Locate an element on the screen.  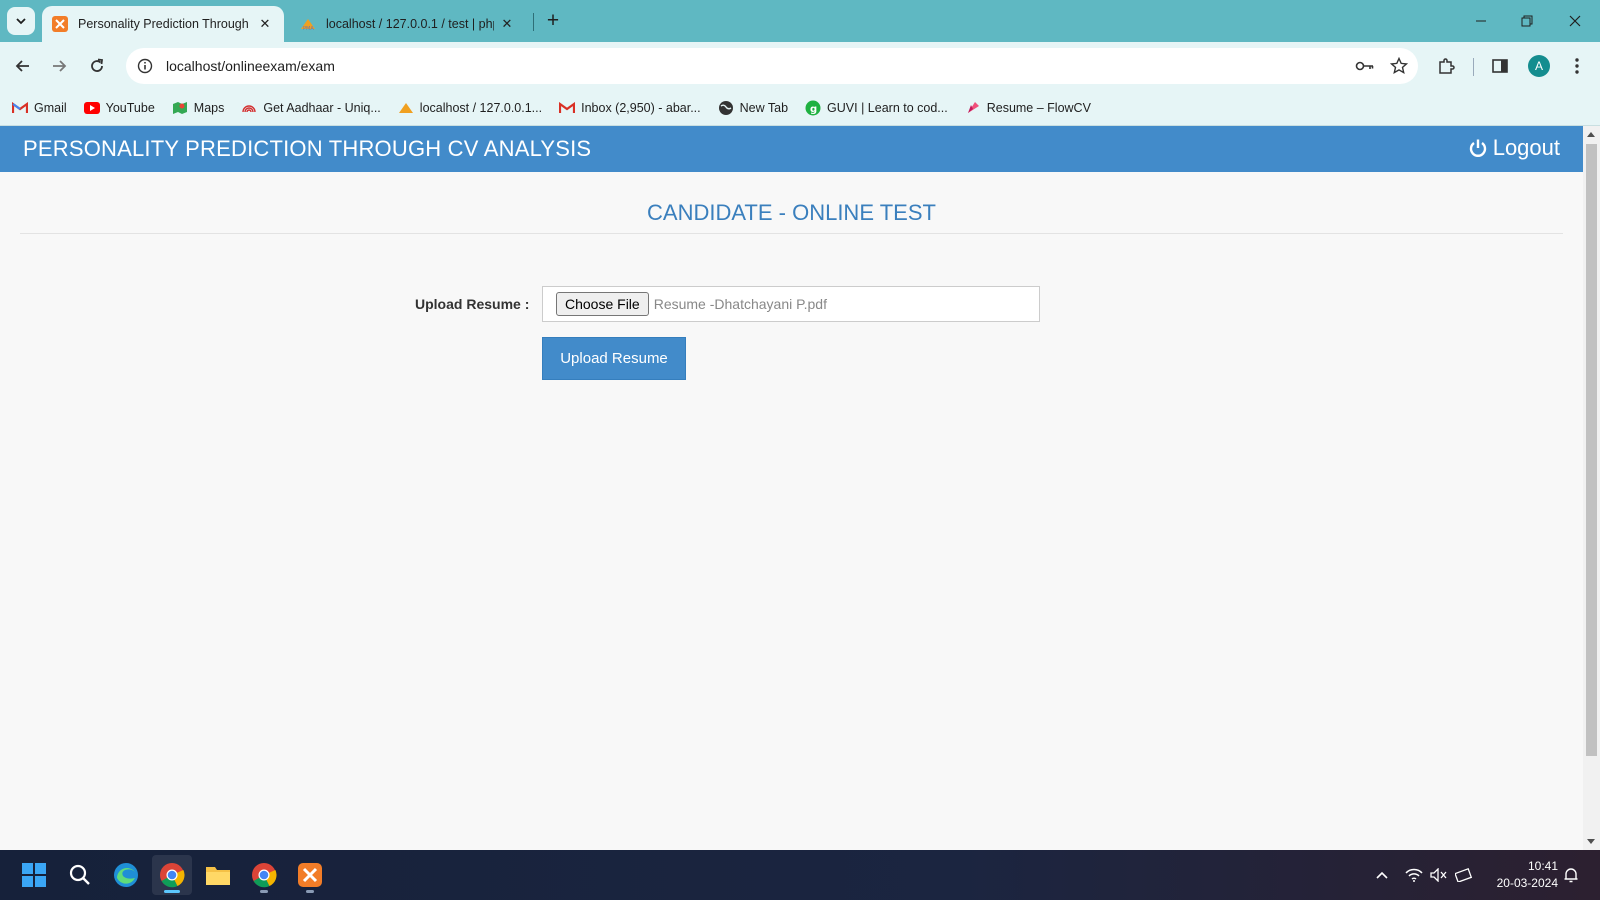
side-panel-icon is located at coordinates (1500, 66).